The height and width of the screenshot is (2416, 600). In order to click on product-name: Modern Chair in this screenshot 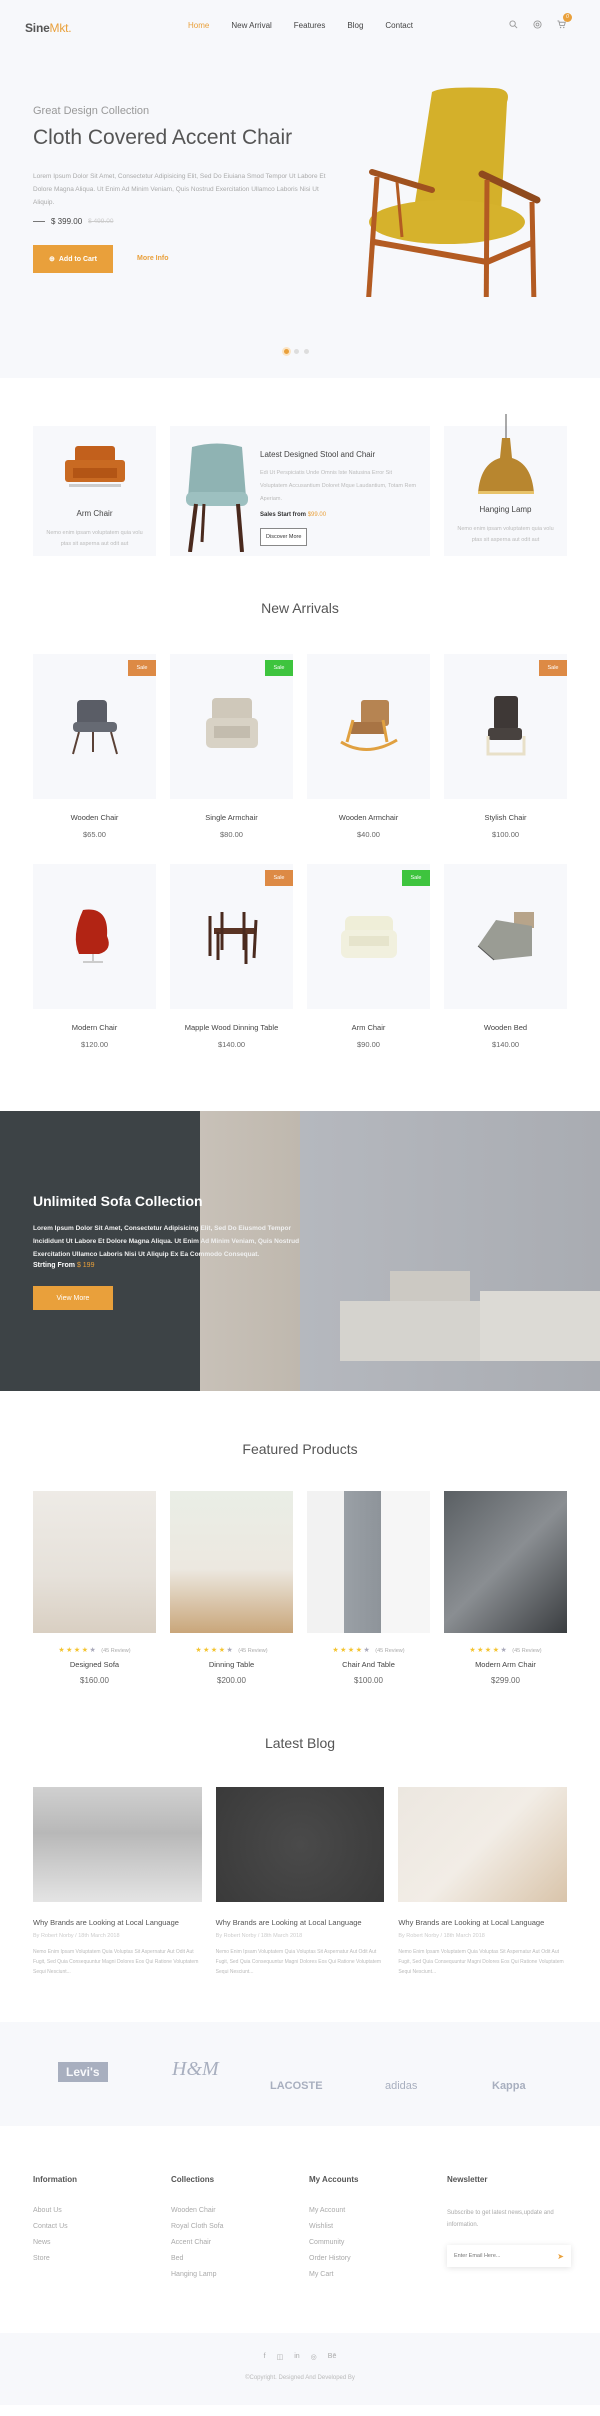, I will do `click(94, 1027)`.